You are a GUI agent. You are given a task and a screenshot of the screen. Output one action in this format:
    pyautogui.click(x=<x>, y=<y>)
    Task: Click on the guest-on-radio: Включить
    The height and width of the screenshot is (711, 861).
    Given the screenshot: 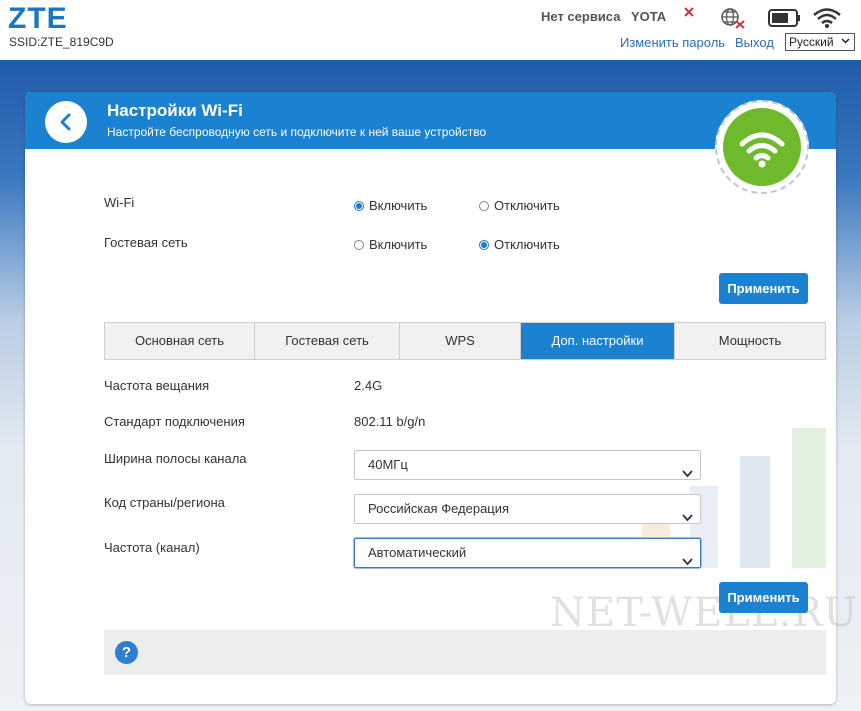 What is the action you would take?
    pyautogui.click(x=390, y=244)
    